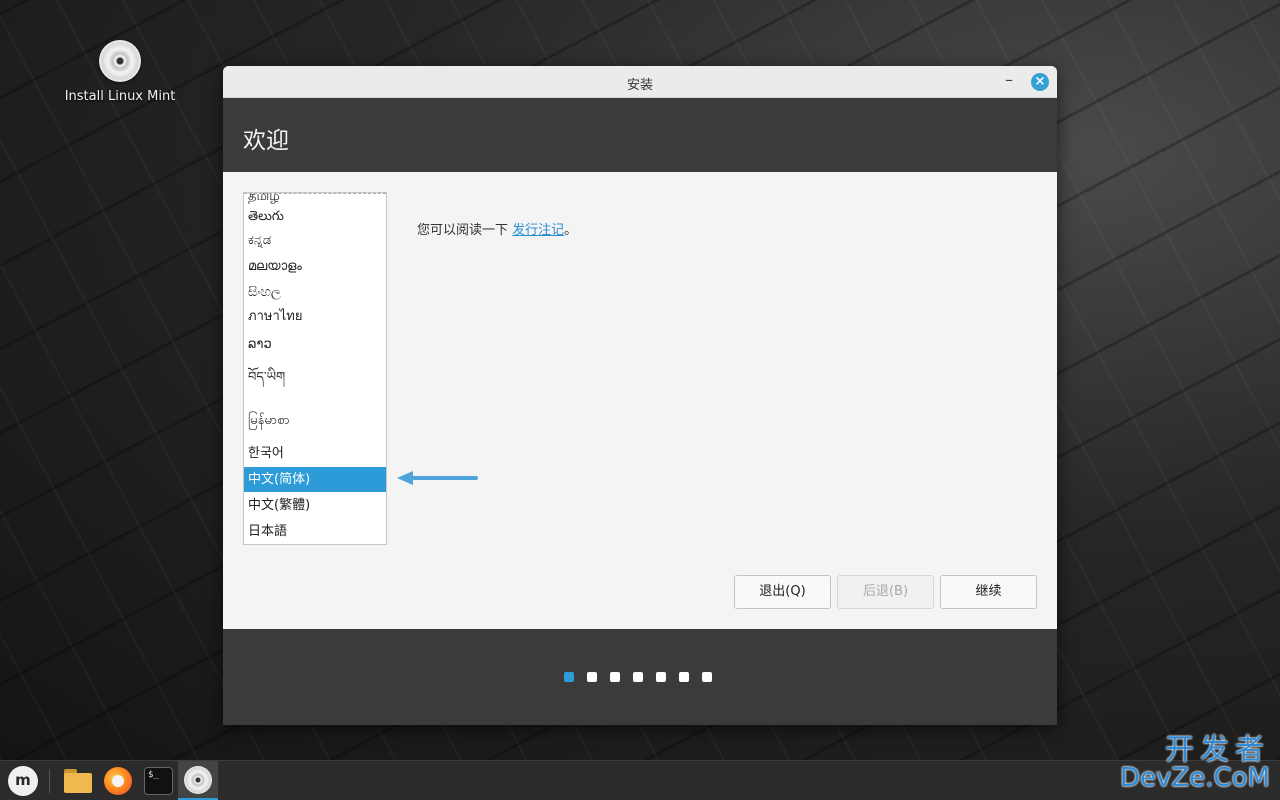  I want to click on language-item: བོད་ཡིག, so click(315, 377).